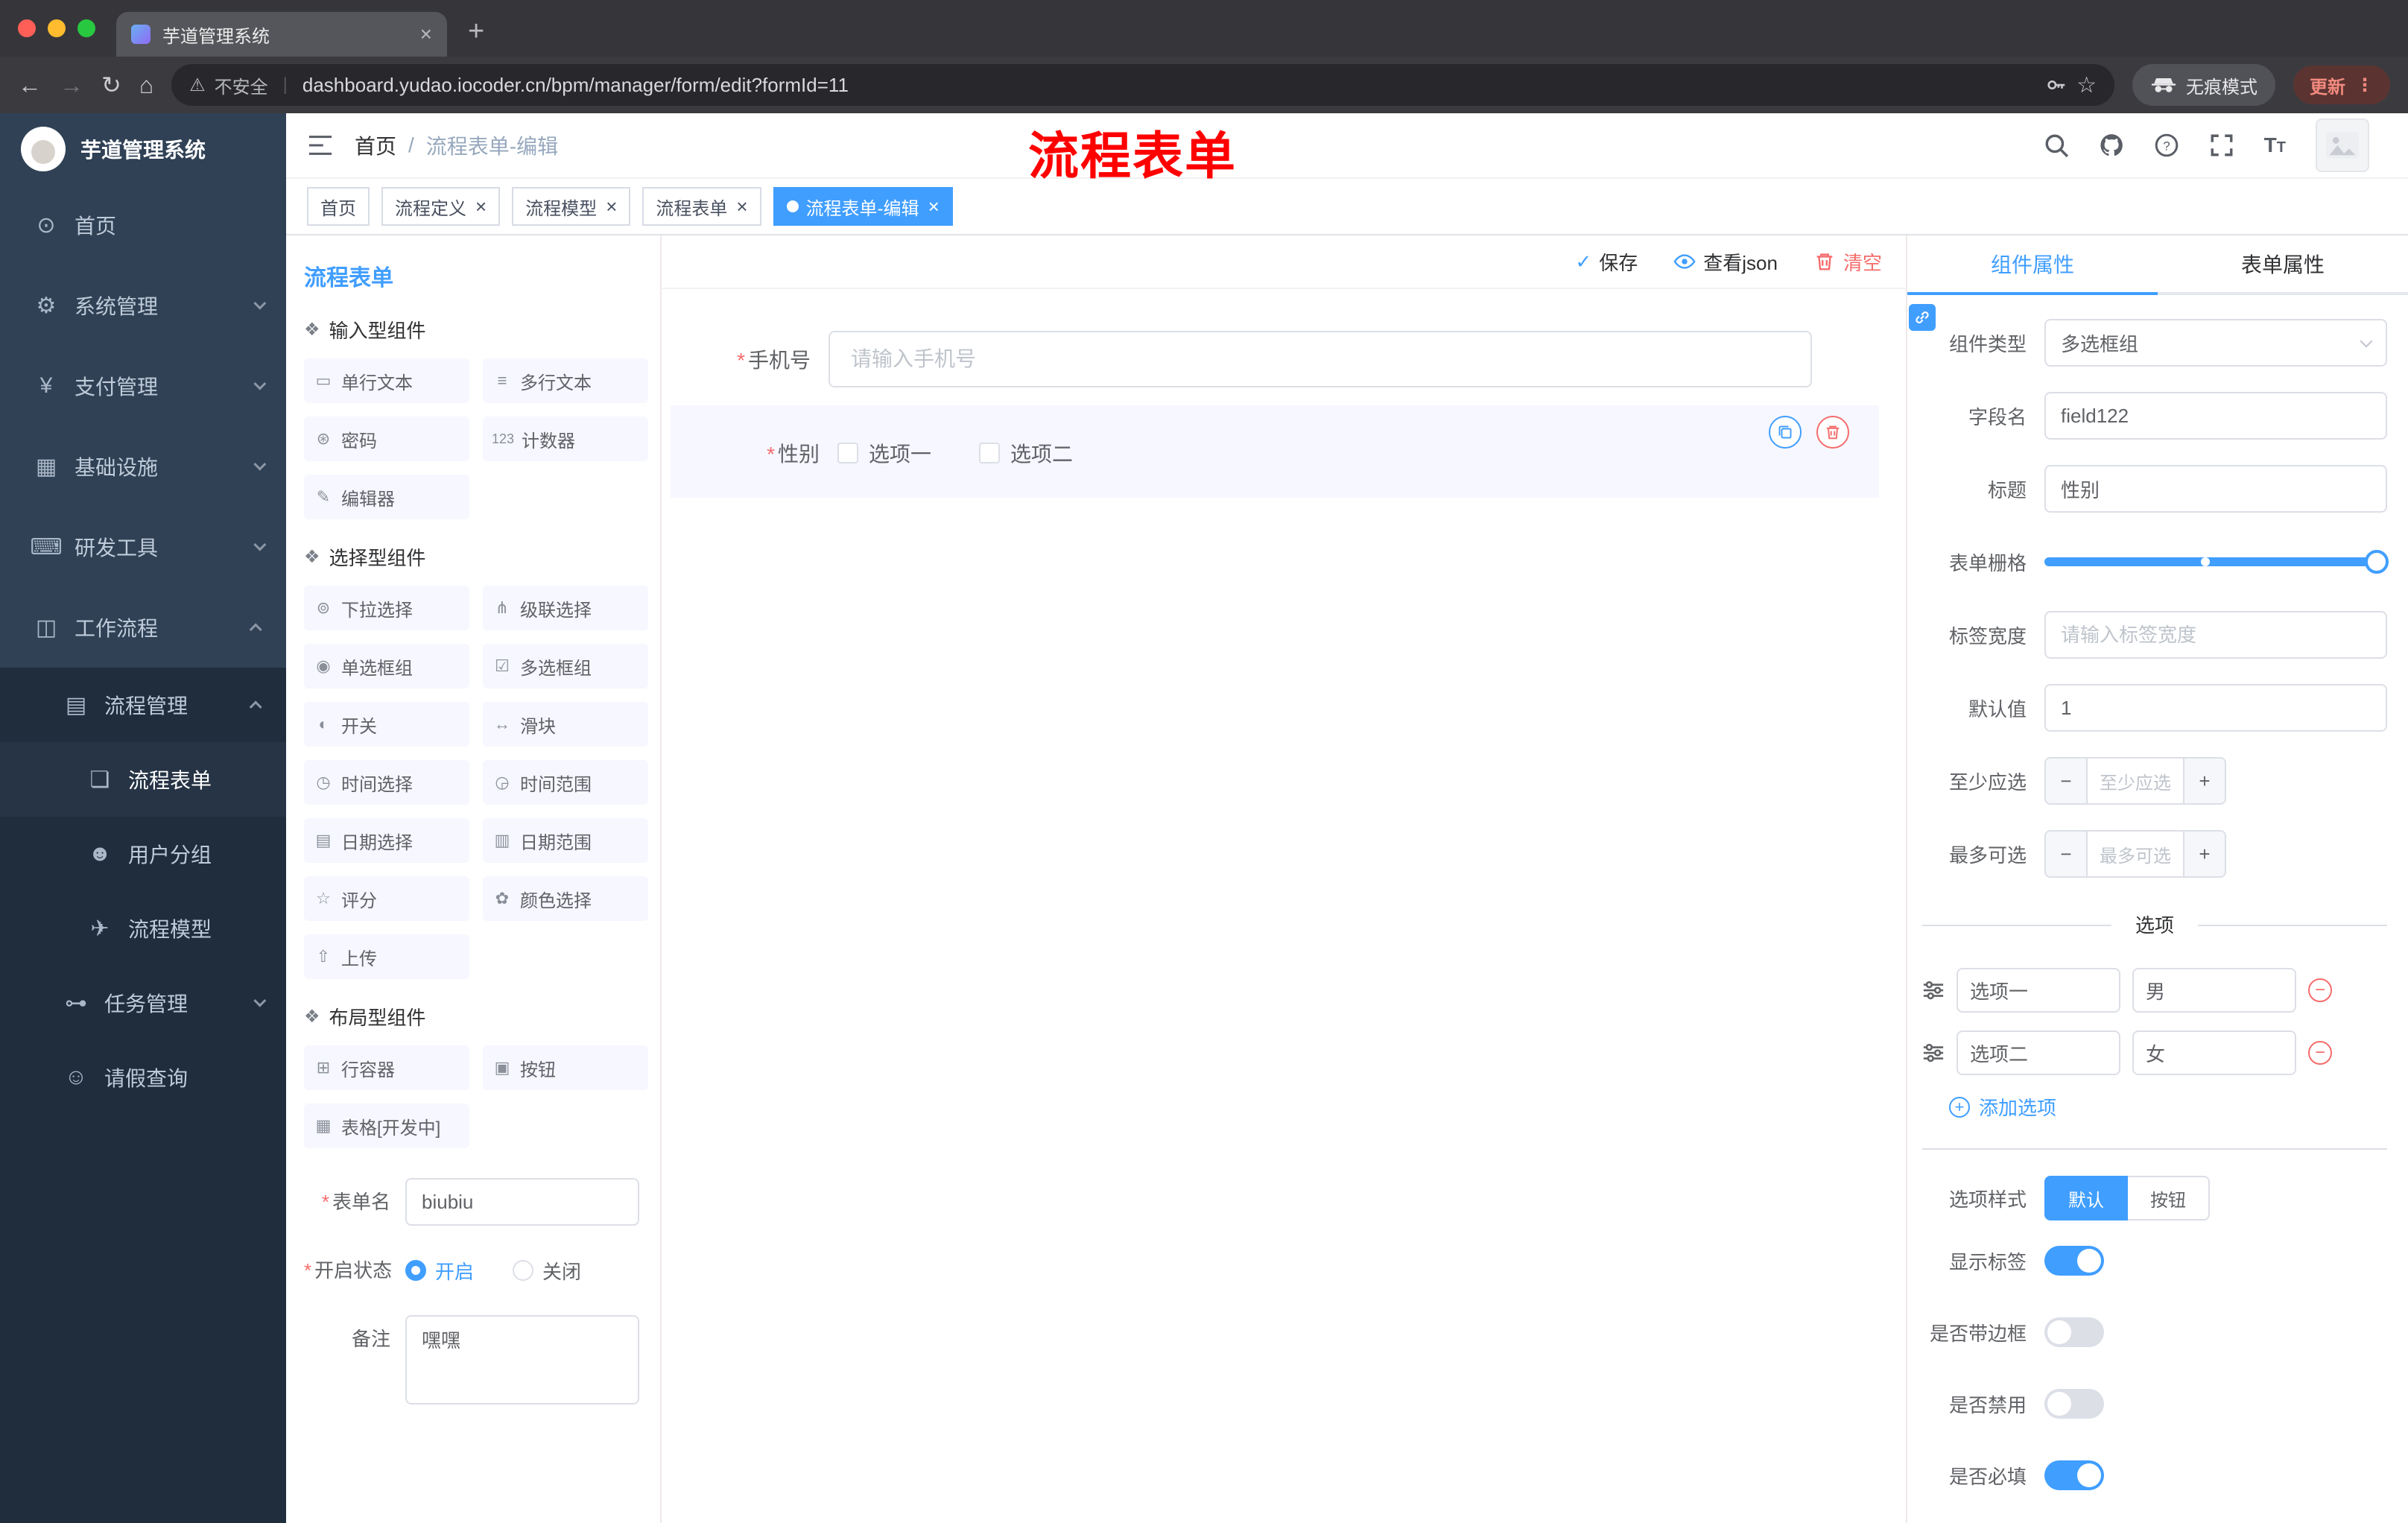 The image size is (2408, 1523). Describe the element at coordinates (2216, 562) in the screenshot. I see `grid-slider` at that location.